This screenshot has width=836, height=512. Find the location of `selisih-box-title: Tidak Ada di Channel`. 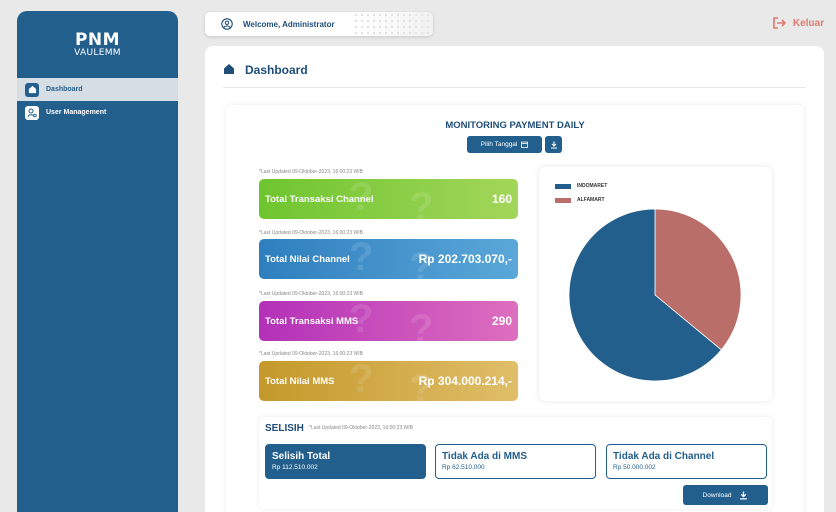

selisih-box-title: Tidak Ada di Channel is located at coordinates (664, 456).